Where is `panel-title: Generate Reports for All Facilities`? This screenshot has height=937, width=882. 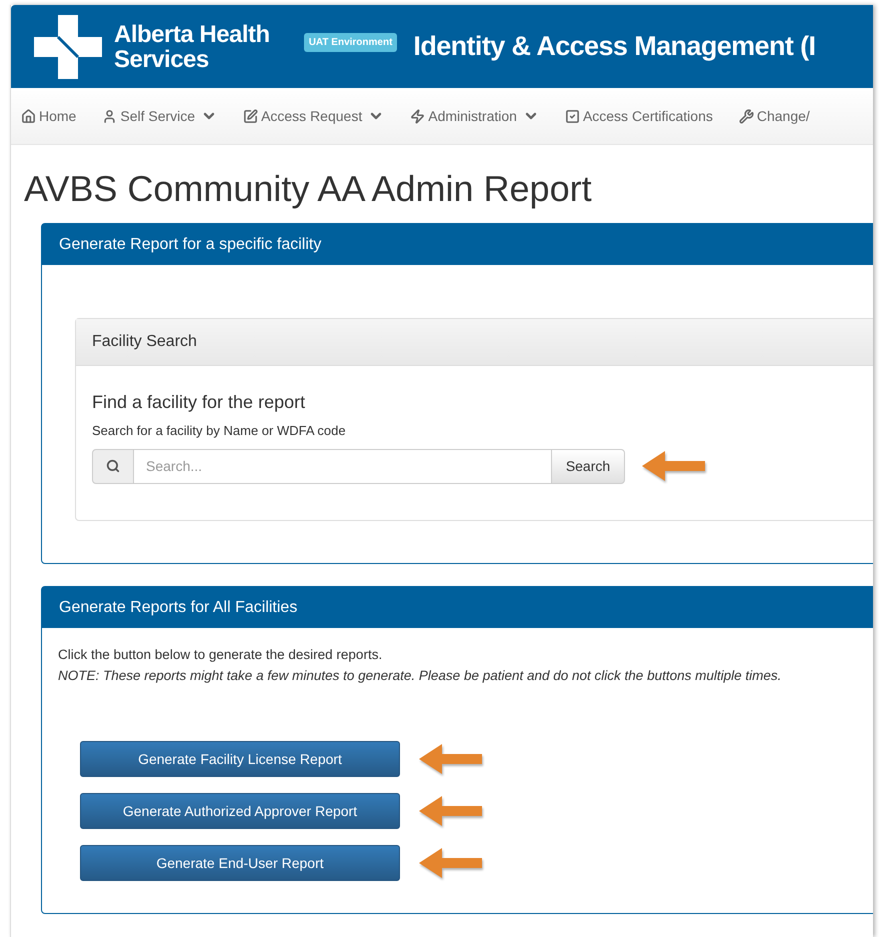 panel-title: Generate Reports for All Facilities is located at coordinates (178, 608).